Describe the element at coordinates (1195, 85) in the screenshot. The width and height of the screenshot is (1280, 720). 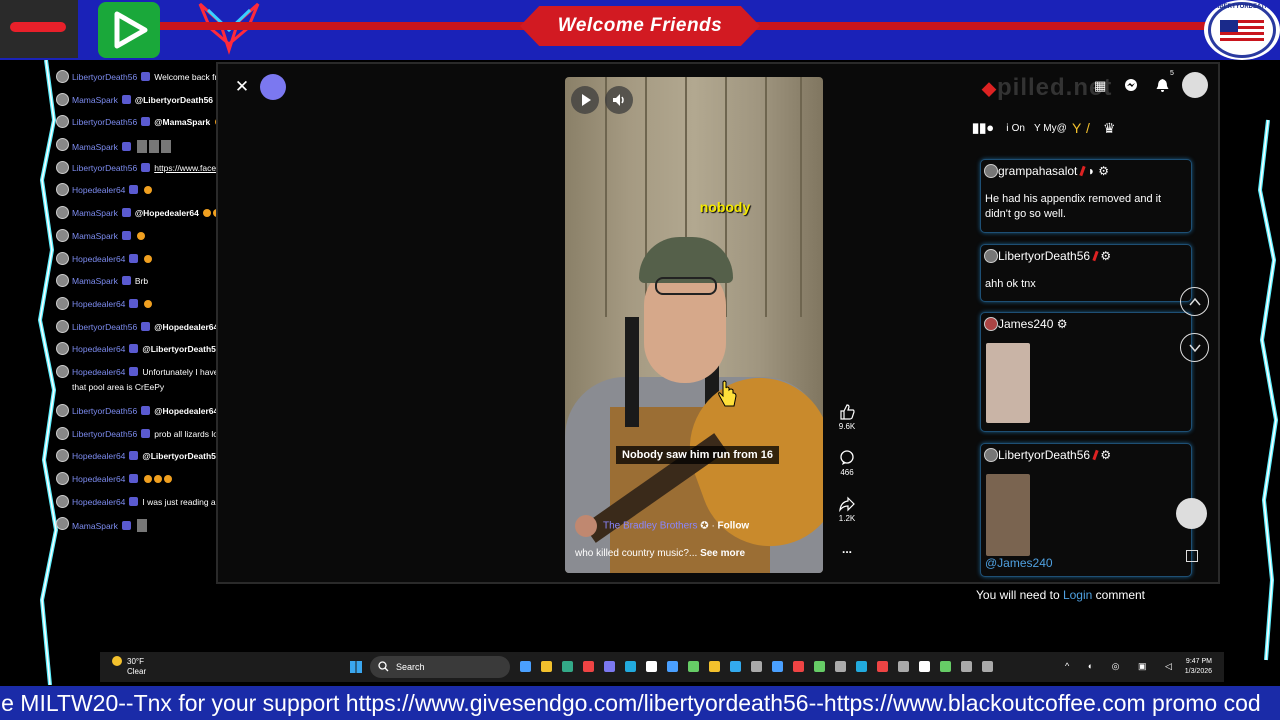
I see `profile-avatar` at that location.